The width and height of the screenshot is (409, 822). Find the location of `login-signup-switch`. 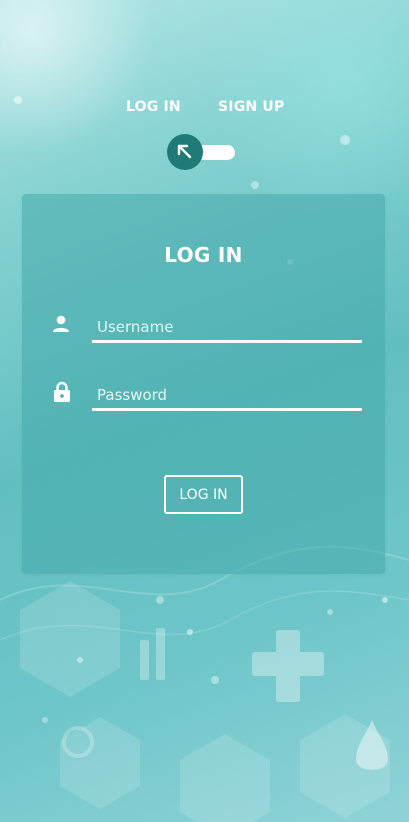

login-signup-switch is located at coordinates (201, 152).